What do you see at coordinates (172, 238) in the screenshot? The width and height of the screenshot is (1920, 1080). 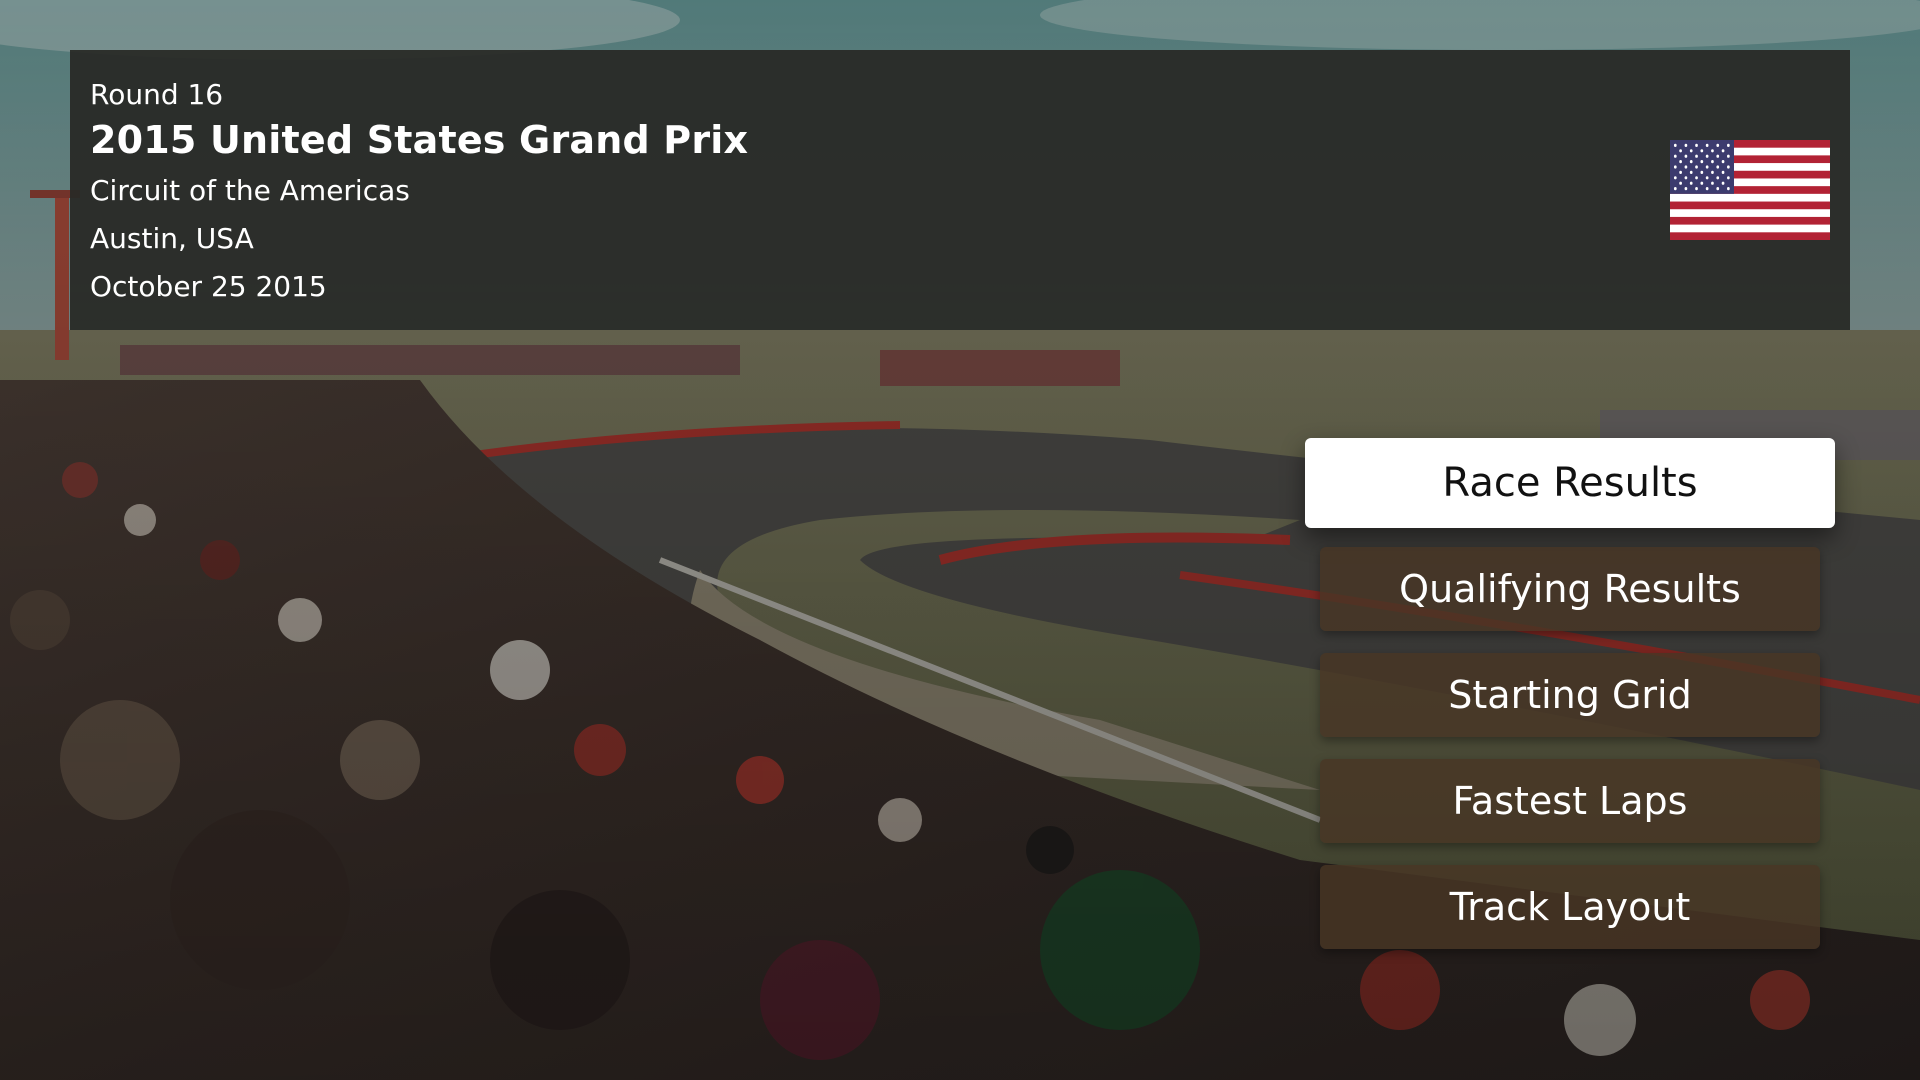 I see `race-location: Austin, USA` at bounding box center [172, 238].